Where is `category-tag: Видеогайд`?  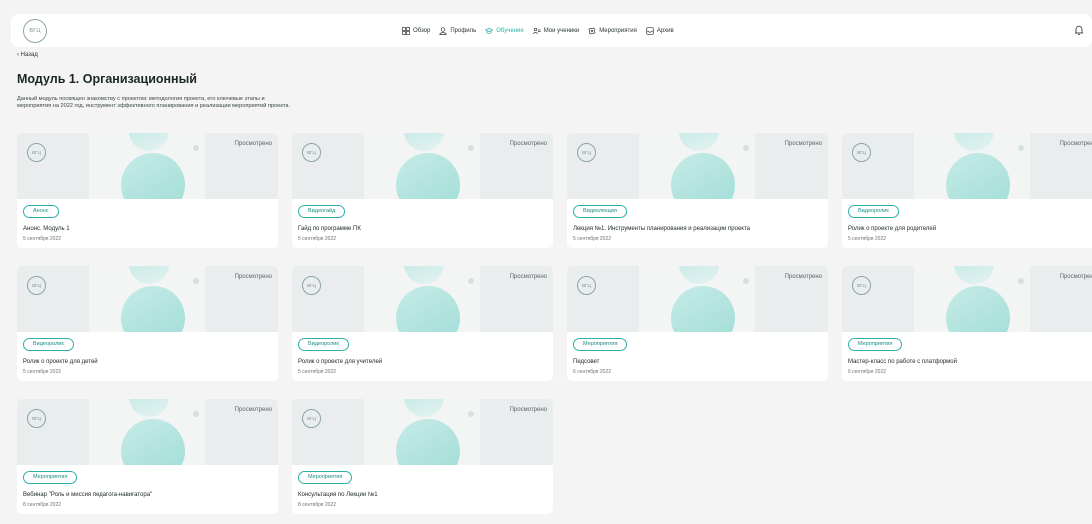 category-tag: Видеогайд is located at coordinates (322, 211).